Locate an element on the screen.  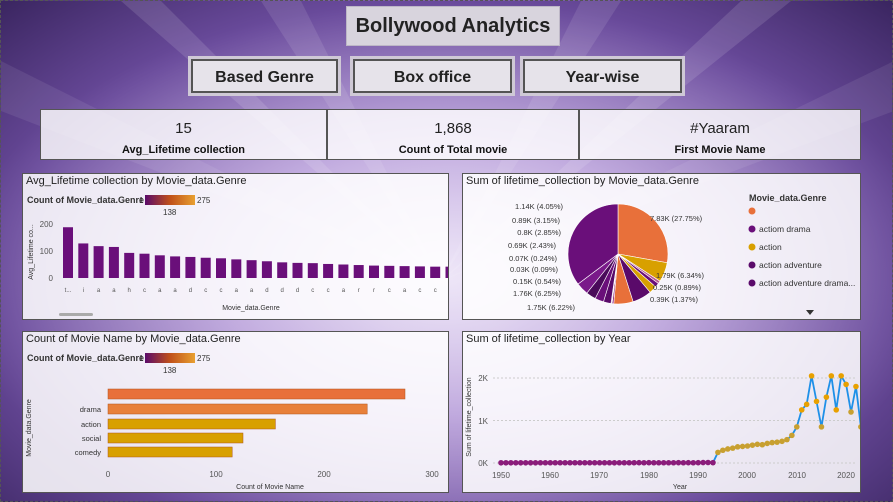
pie-slice is located at coordinates (643, 233).